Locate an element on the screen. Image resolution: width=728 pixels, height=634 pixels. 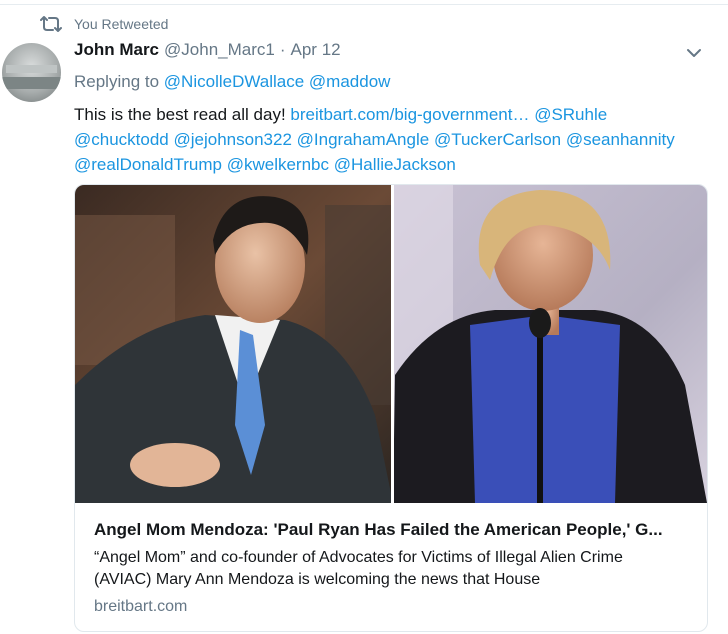
mention-link: @SRuhle is located at coordinates (570, 114).